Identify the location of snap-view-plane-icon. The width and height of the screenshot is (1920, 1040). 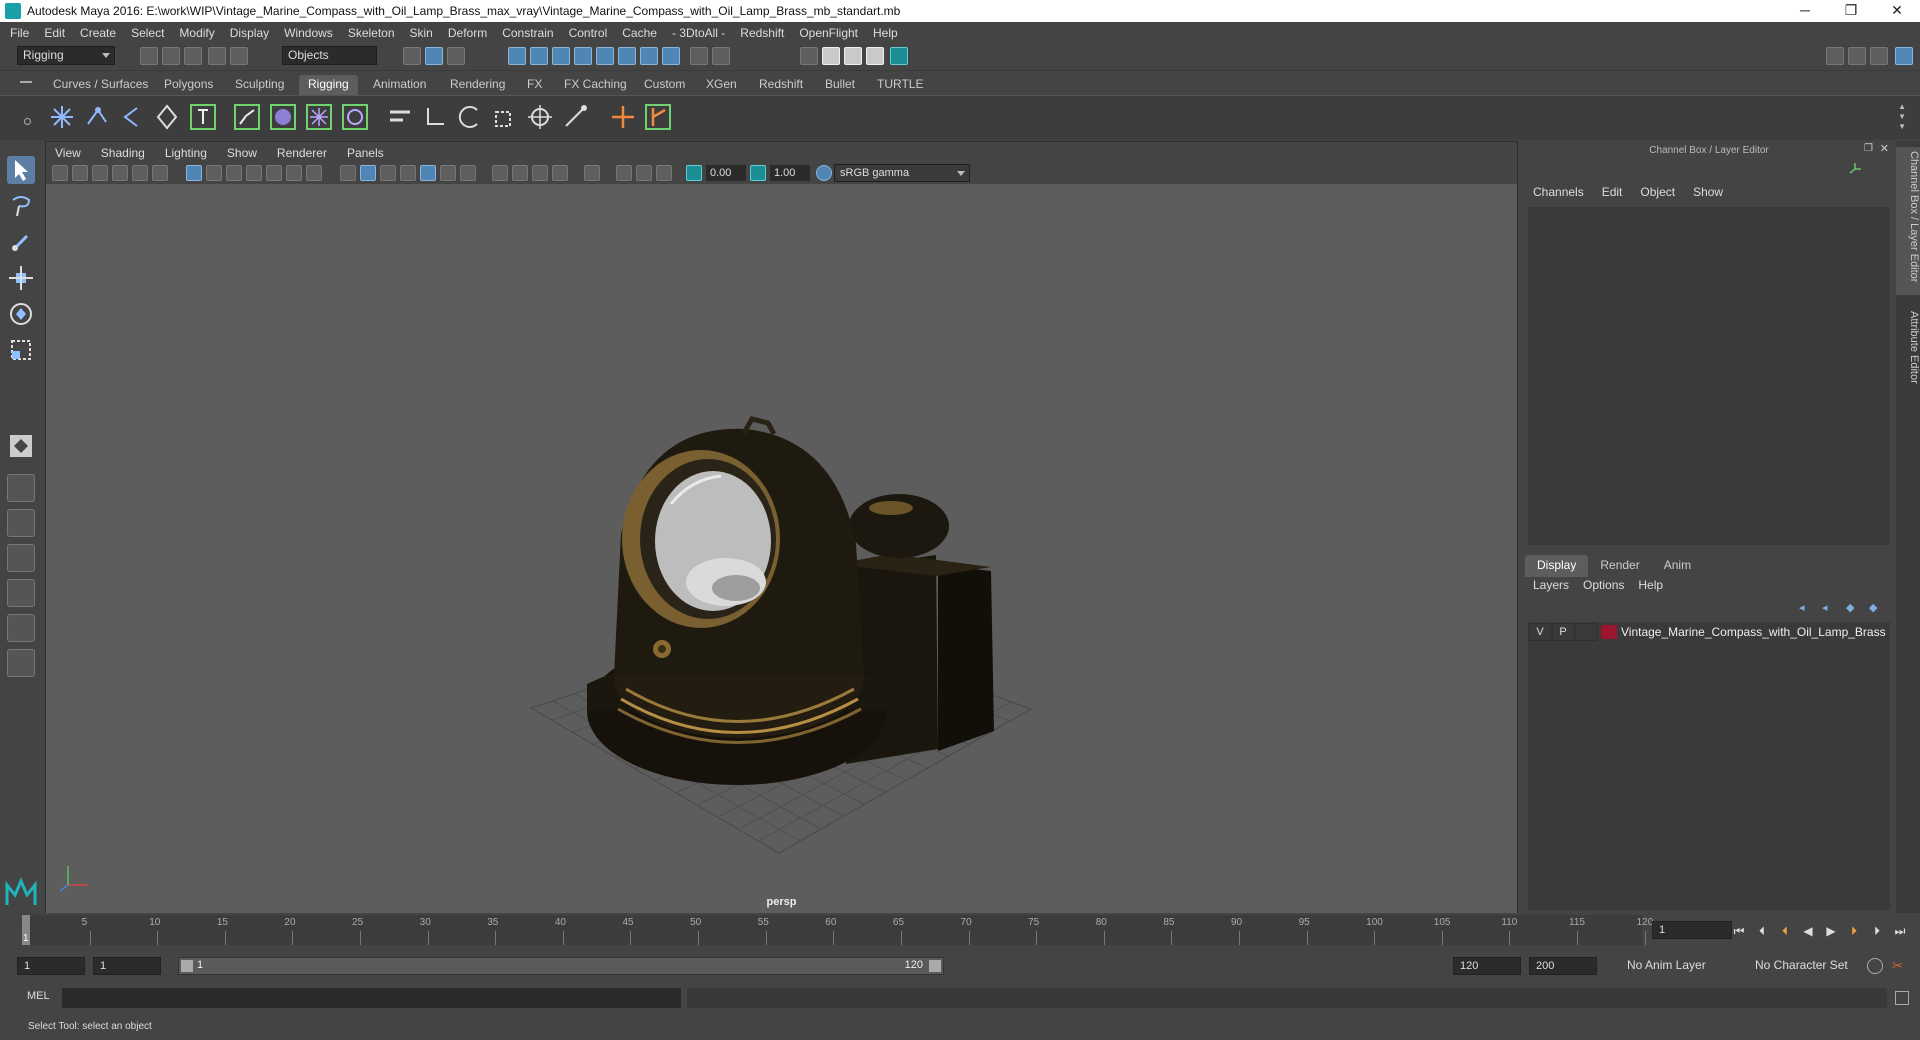
(583, 56).